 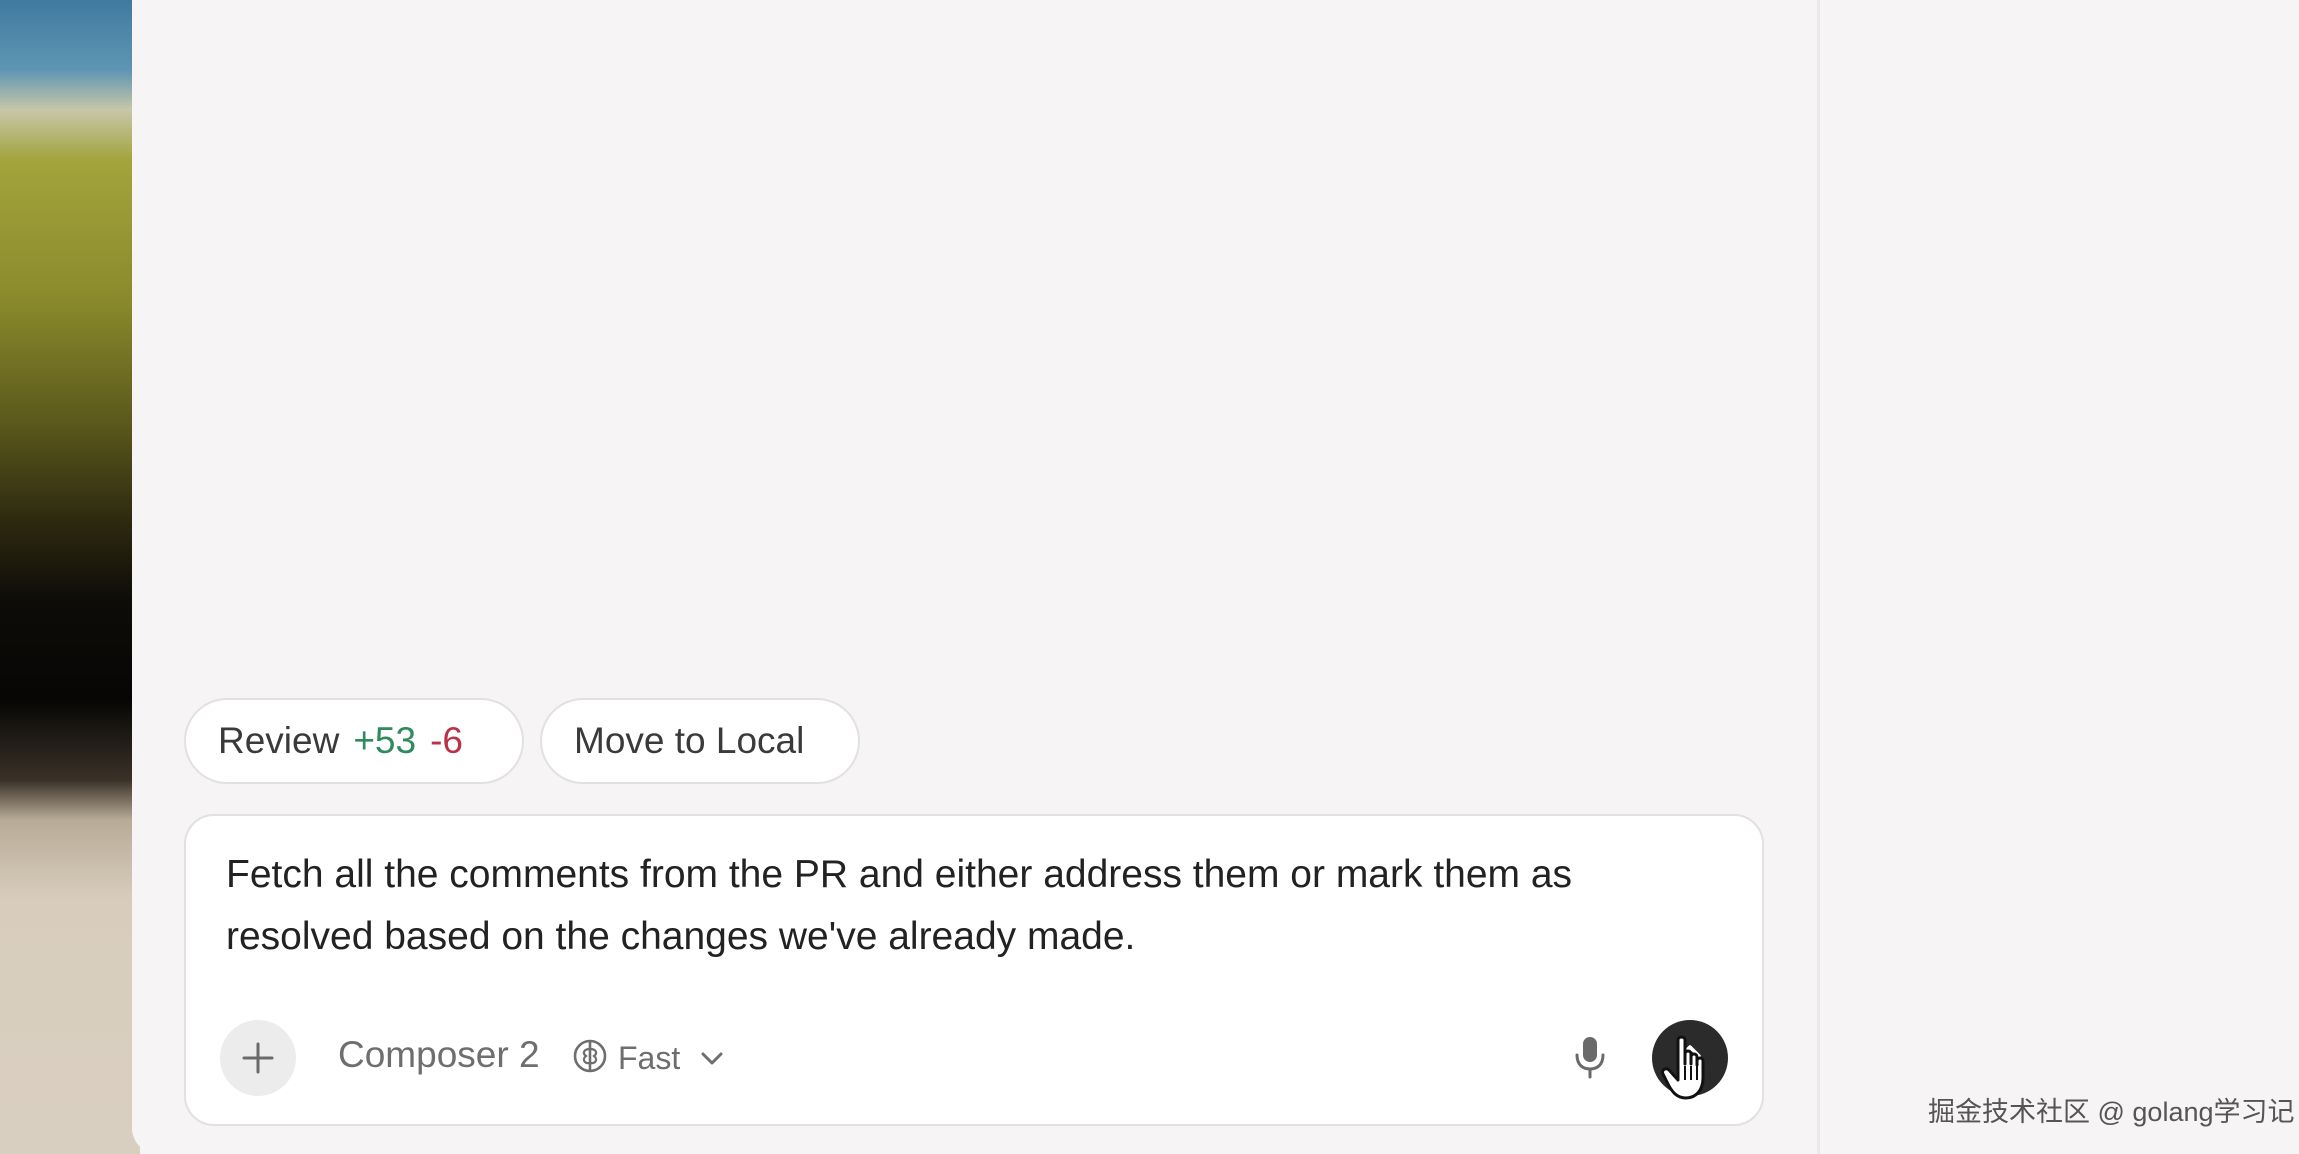 I want to click on chevron-down-icon, so click(x=712, y=1058).